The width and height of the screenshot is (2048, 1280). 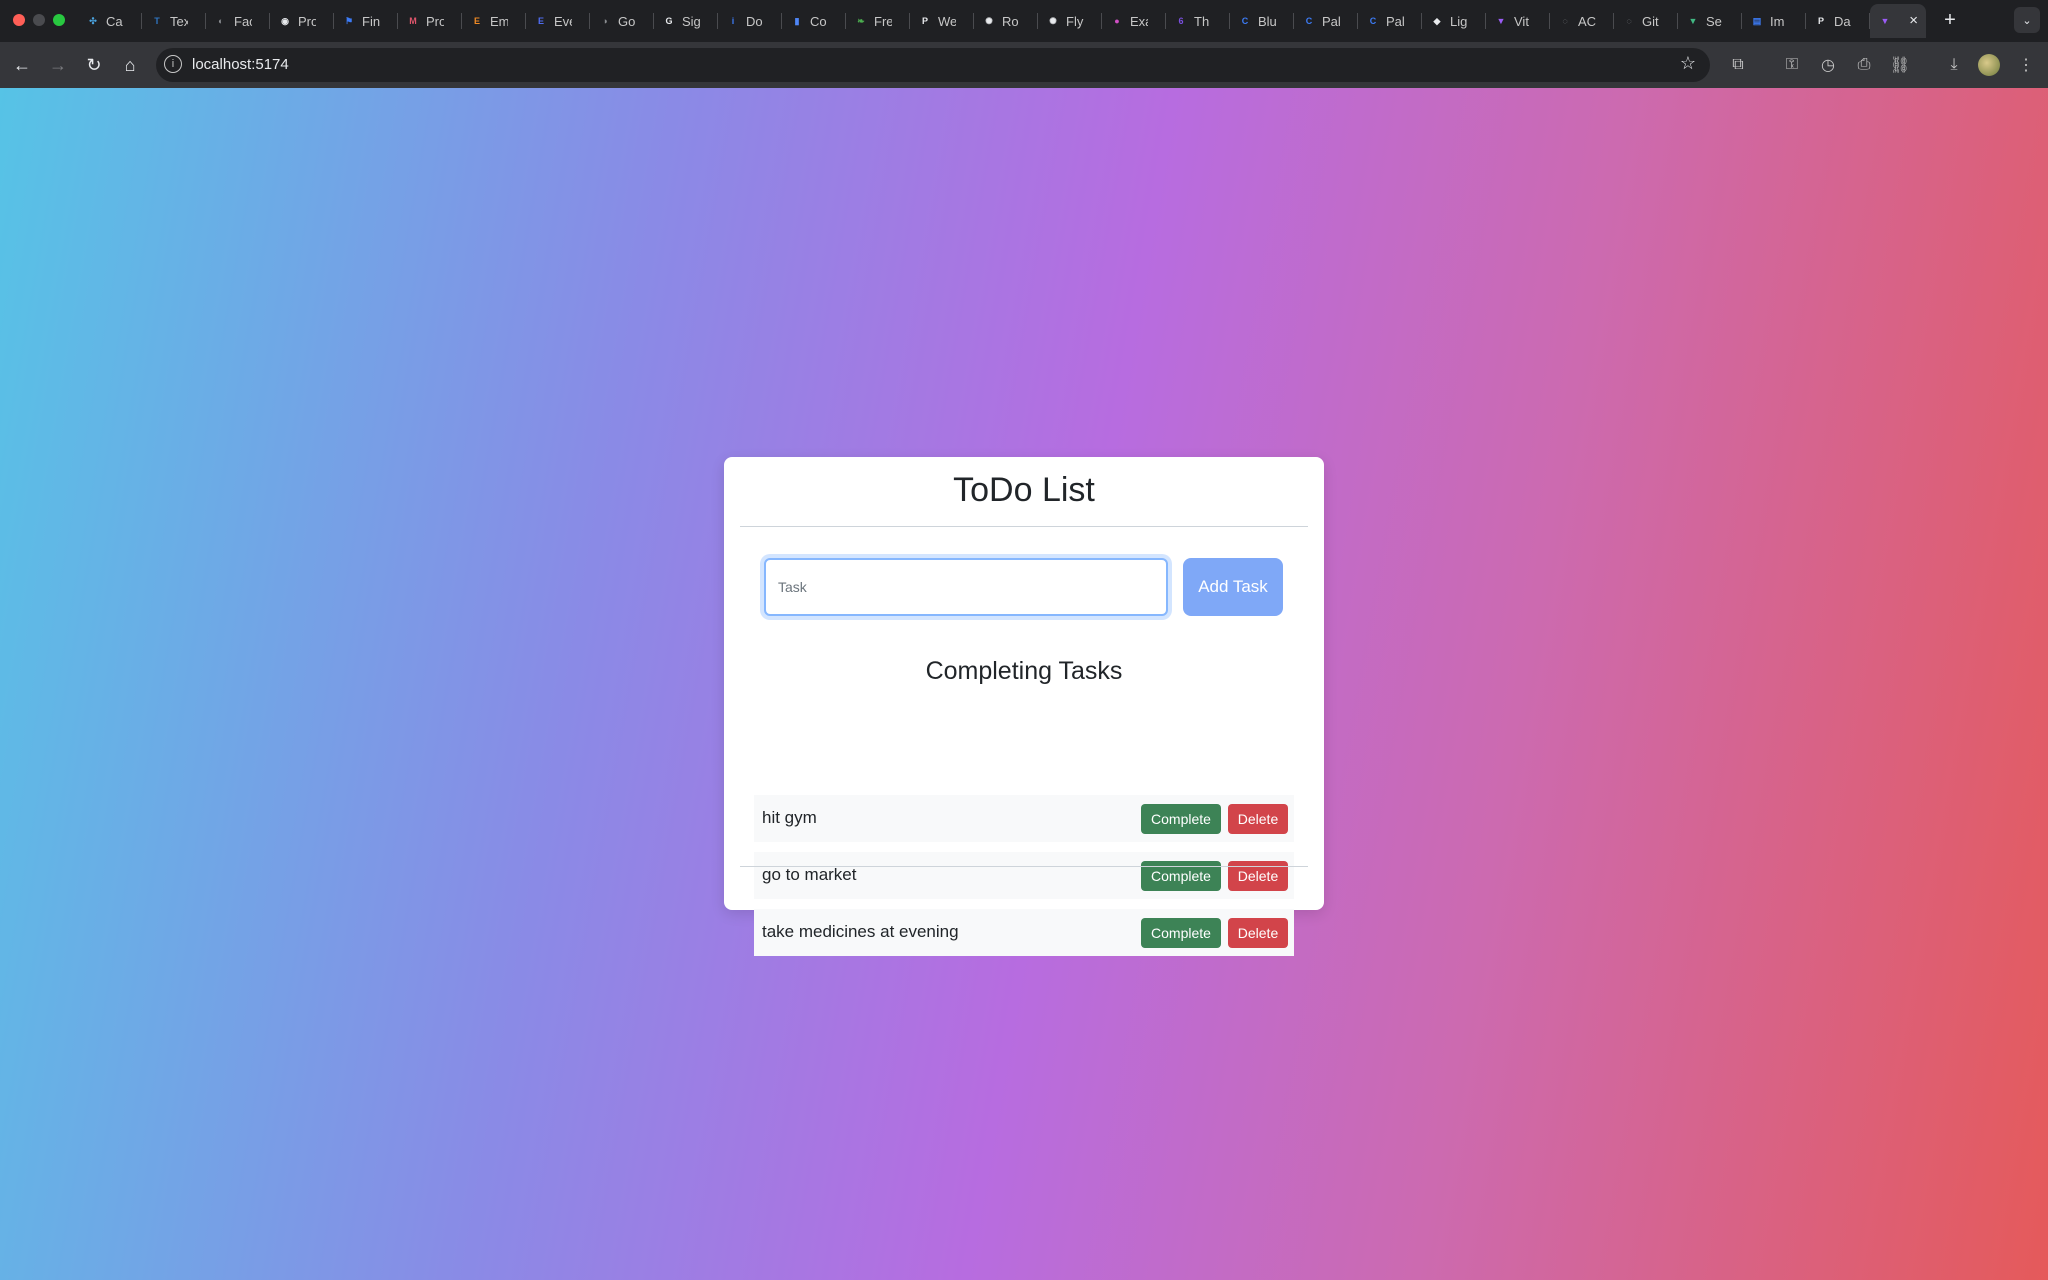 What do you see at coordinates (1010, 21) in the screenshot?
I see `tab-title: Ro` at bounding box center [1010, 21].